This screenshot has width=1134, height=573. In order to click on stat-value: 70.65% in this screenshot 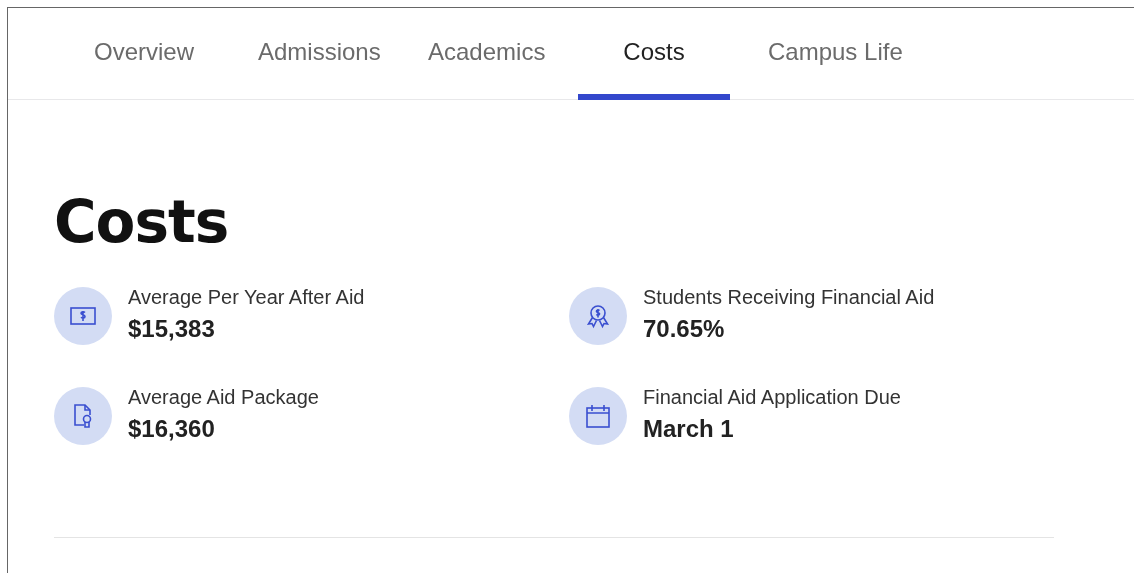, I will do `click(684, 328)`.